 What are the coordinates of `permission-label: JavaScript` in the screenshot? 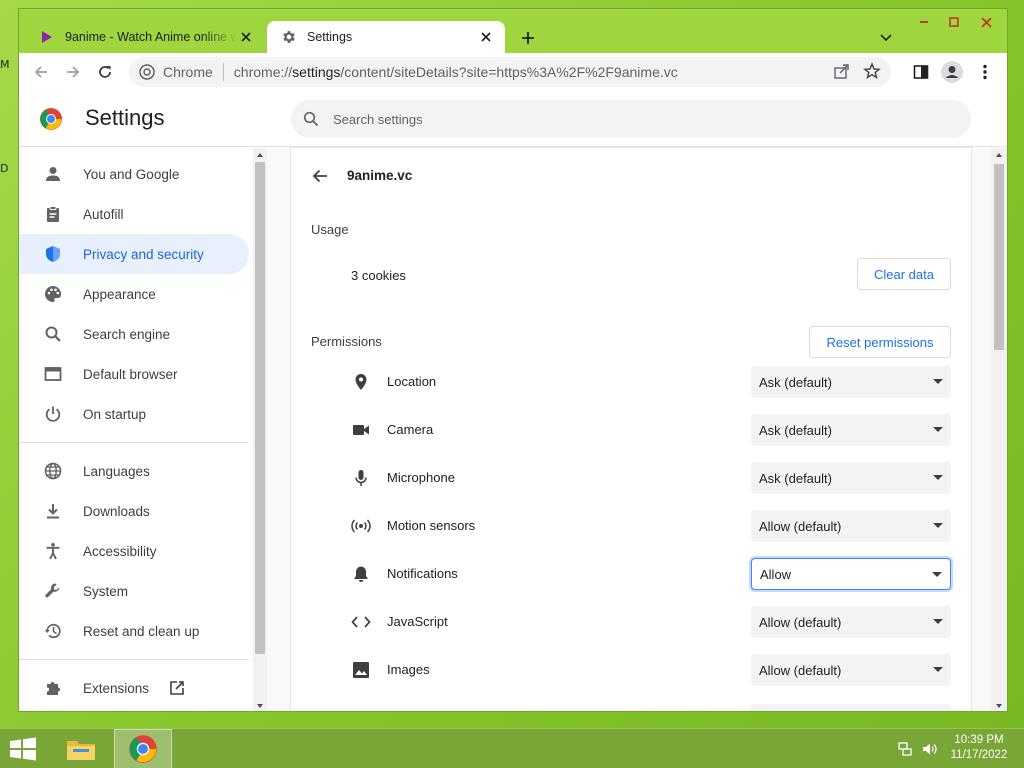 It's located at (417, 621).